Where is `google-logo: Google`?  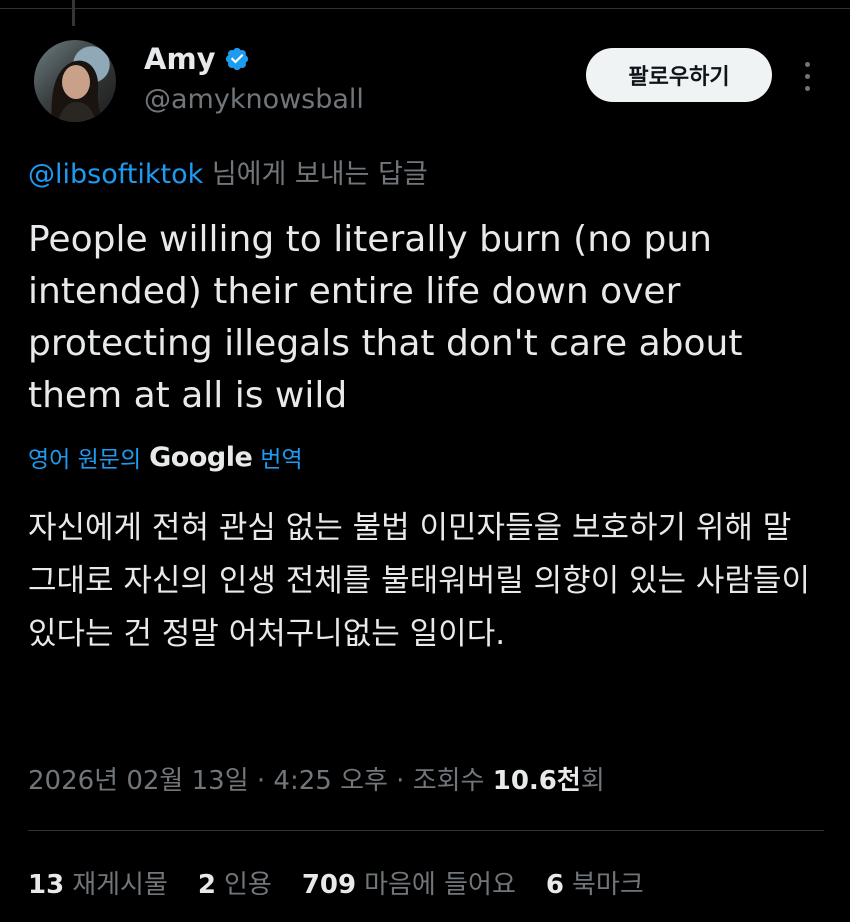 google-logo: Google is located at coordinates (201, 457).